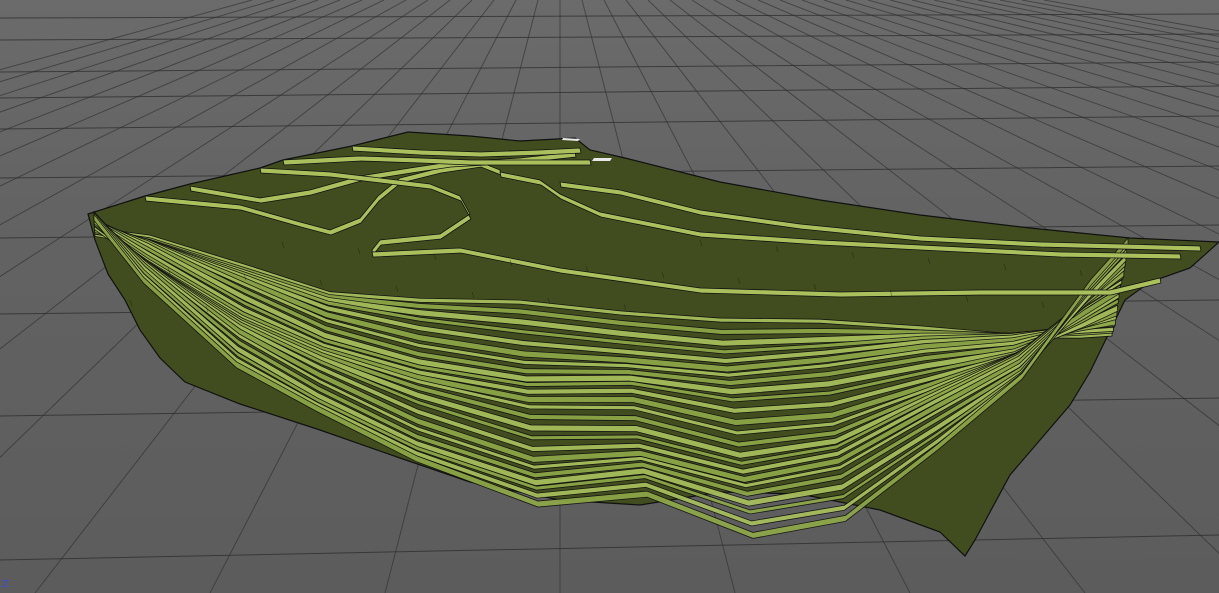  Describe the element at coordinates (5, 584) in the screenshot. I see `axis-indicator: Z` at that location.